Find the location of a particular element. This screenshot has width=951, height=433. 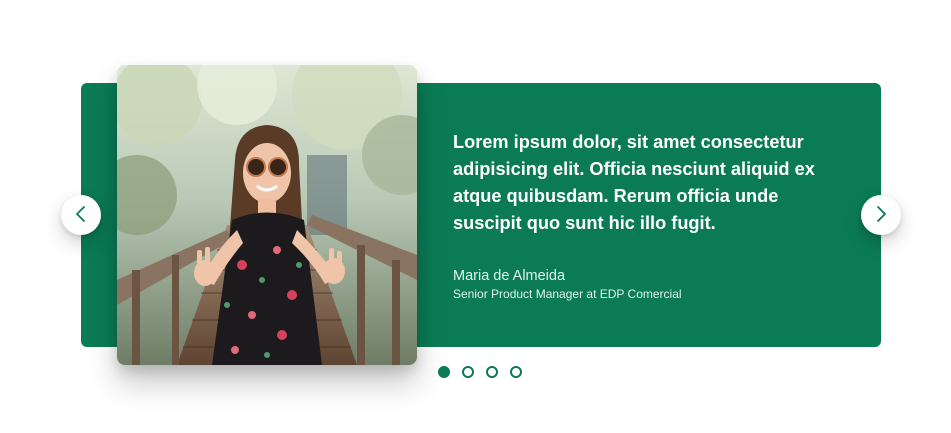

chevron-right-icon is located at coordinates (881, 215).